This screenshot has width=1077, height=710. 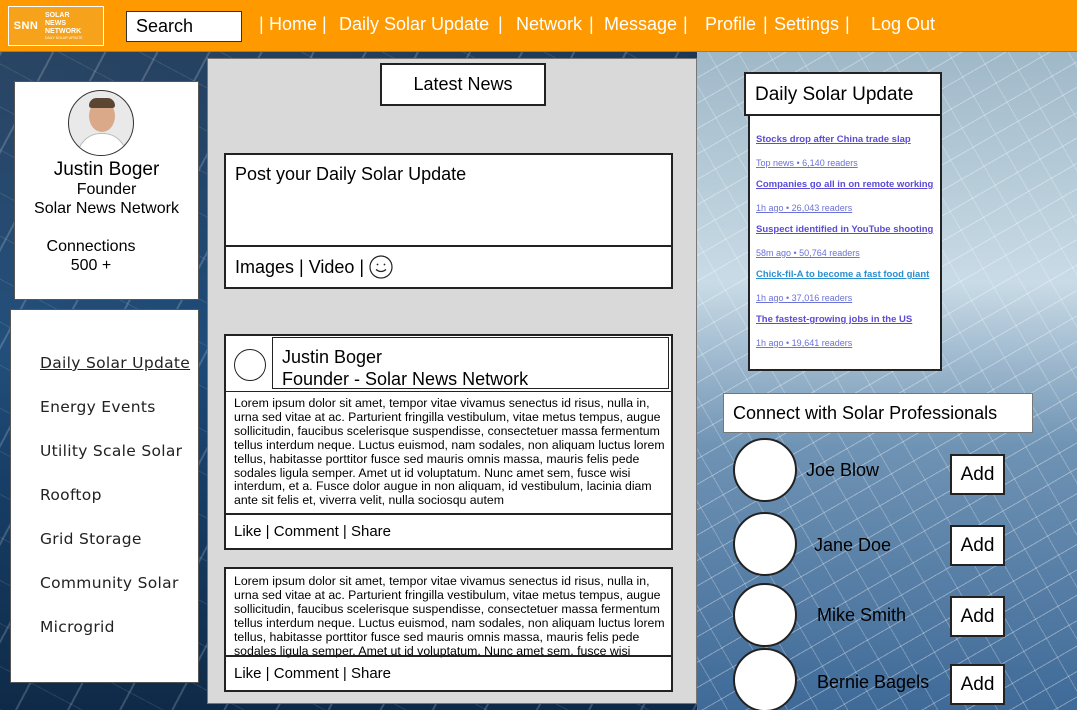 What do you see at coordinates (903, 24) in the screenshot?
I see `nav-log-out: Log Out` at bounding box center [903, 24].